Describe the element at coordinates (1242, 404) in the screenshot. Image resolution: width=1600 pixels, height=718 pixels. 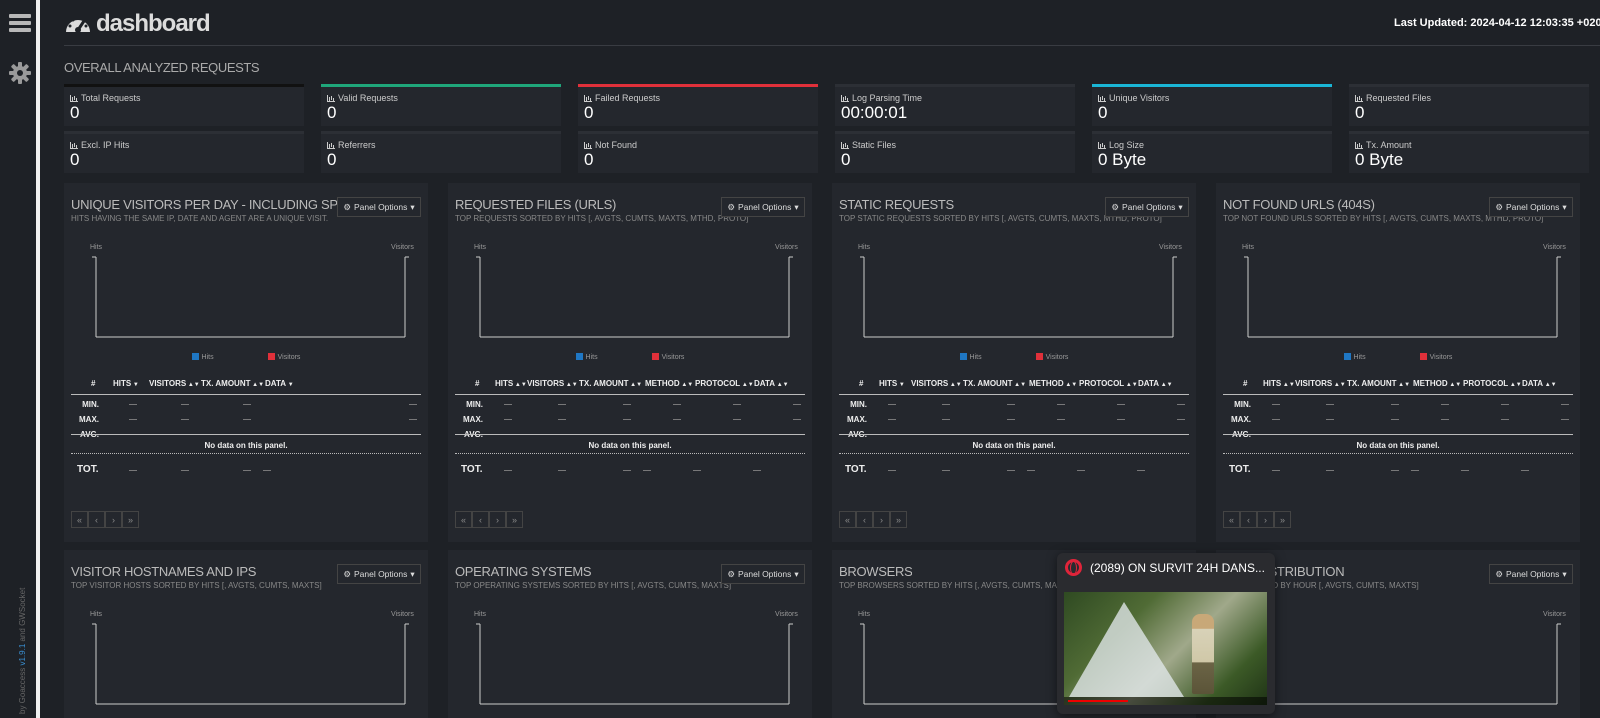
I see `row-label: MIN.` at that location.